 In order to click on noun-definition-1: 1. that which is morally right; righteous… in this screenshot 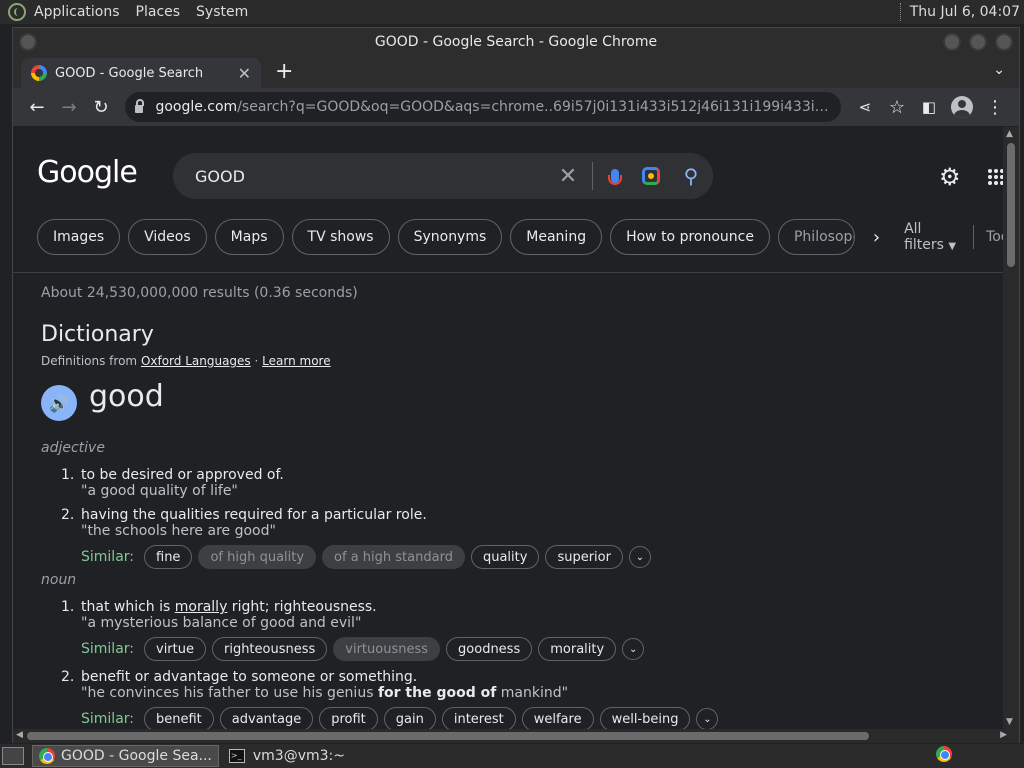, I will do `click(219, 607)`.